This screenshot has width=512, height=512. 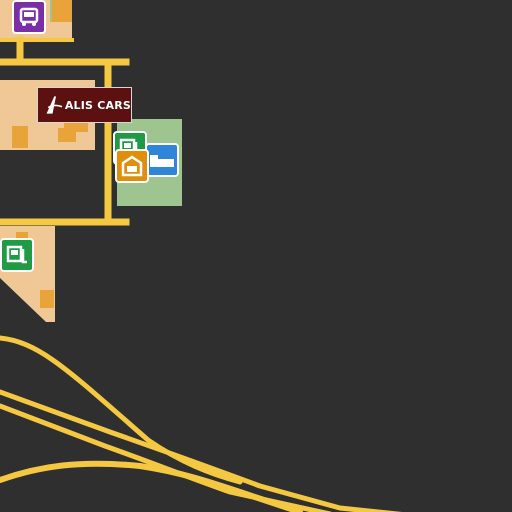 I want to click on car-dealer-icon, so click(x=16, y=254).